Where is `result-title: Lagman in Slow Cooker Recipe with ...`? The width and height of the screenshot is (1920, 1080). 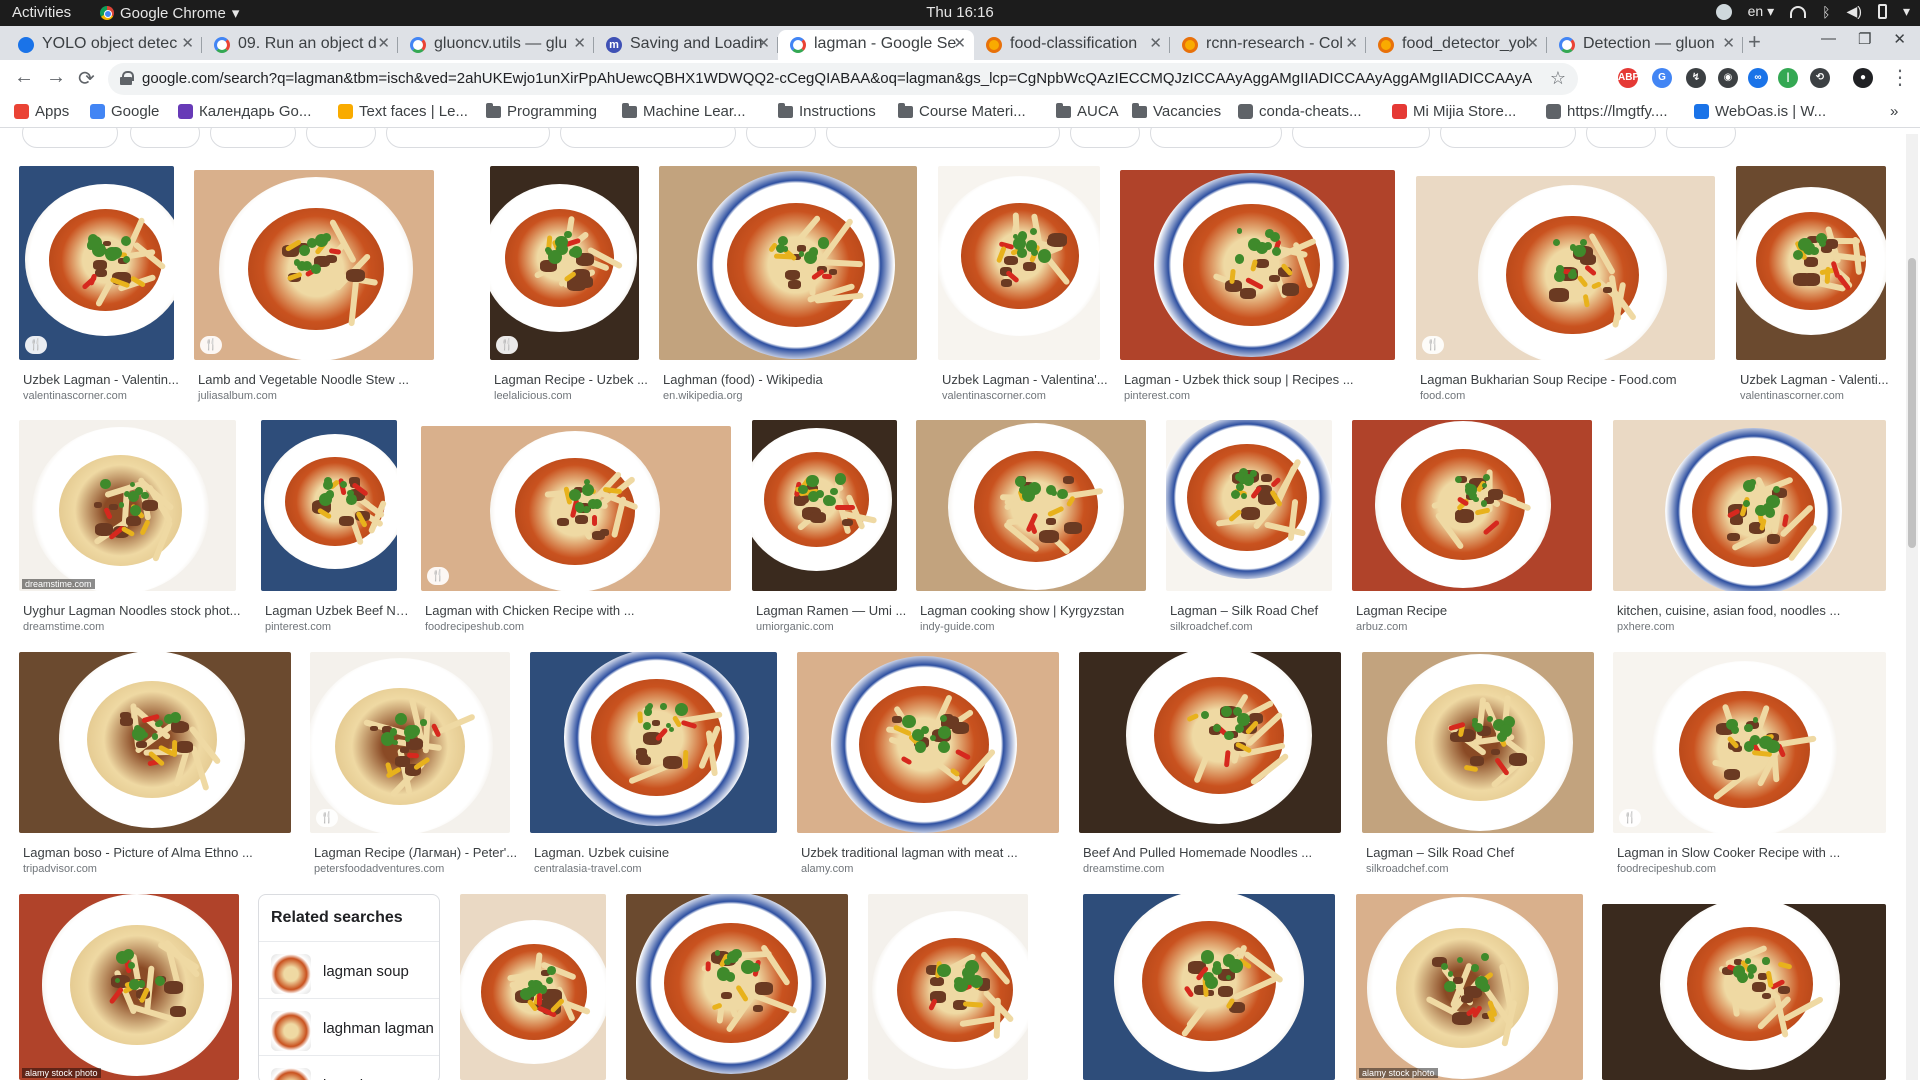 result-title: Lagman in Slow Cooker Recipe with ... is located at coordinates (1759, 852).